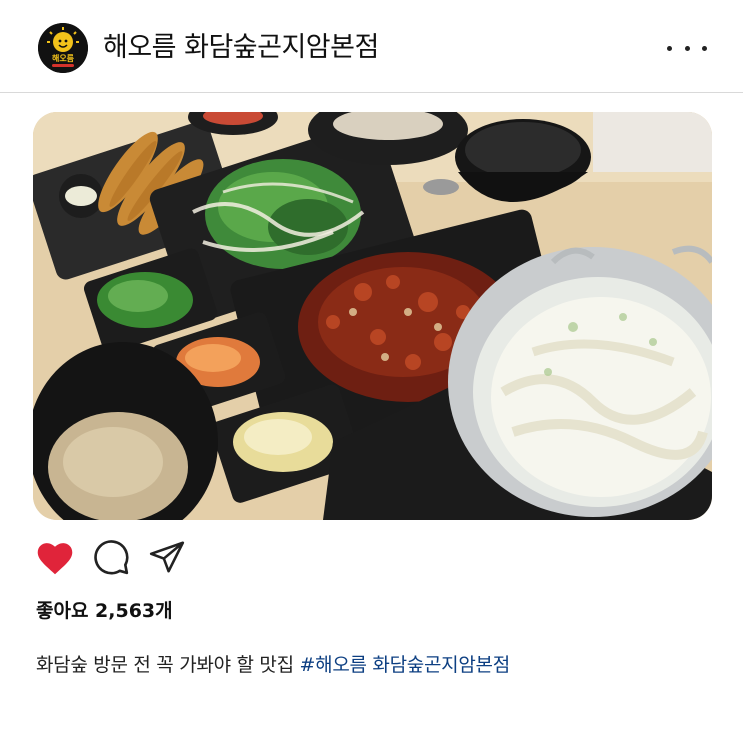 The width and height of the screenshot is (743, 743). I want to click on post-actions, so click(117, 557).